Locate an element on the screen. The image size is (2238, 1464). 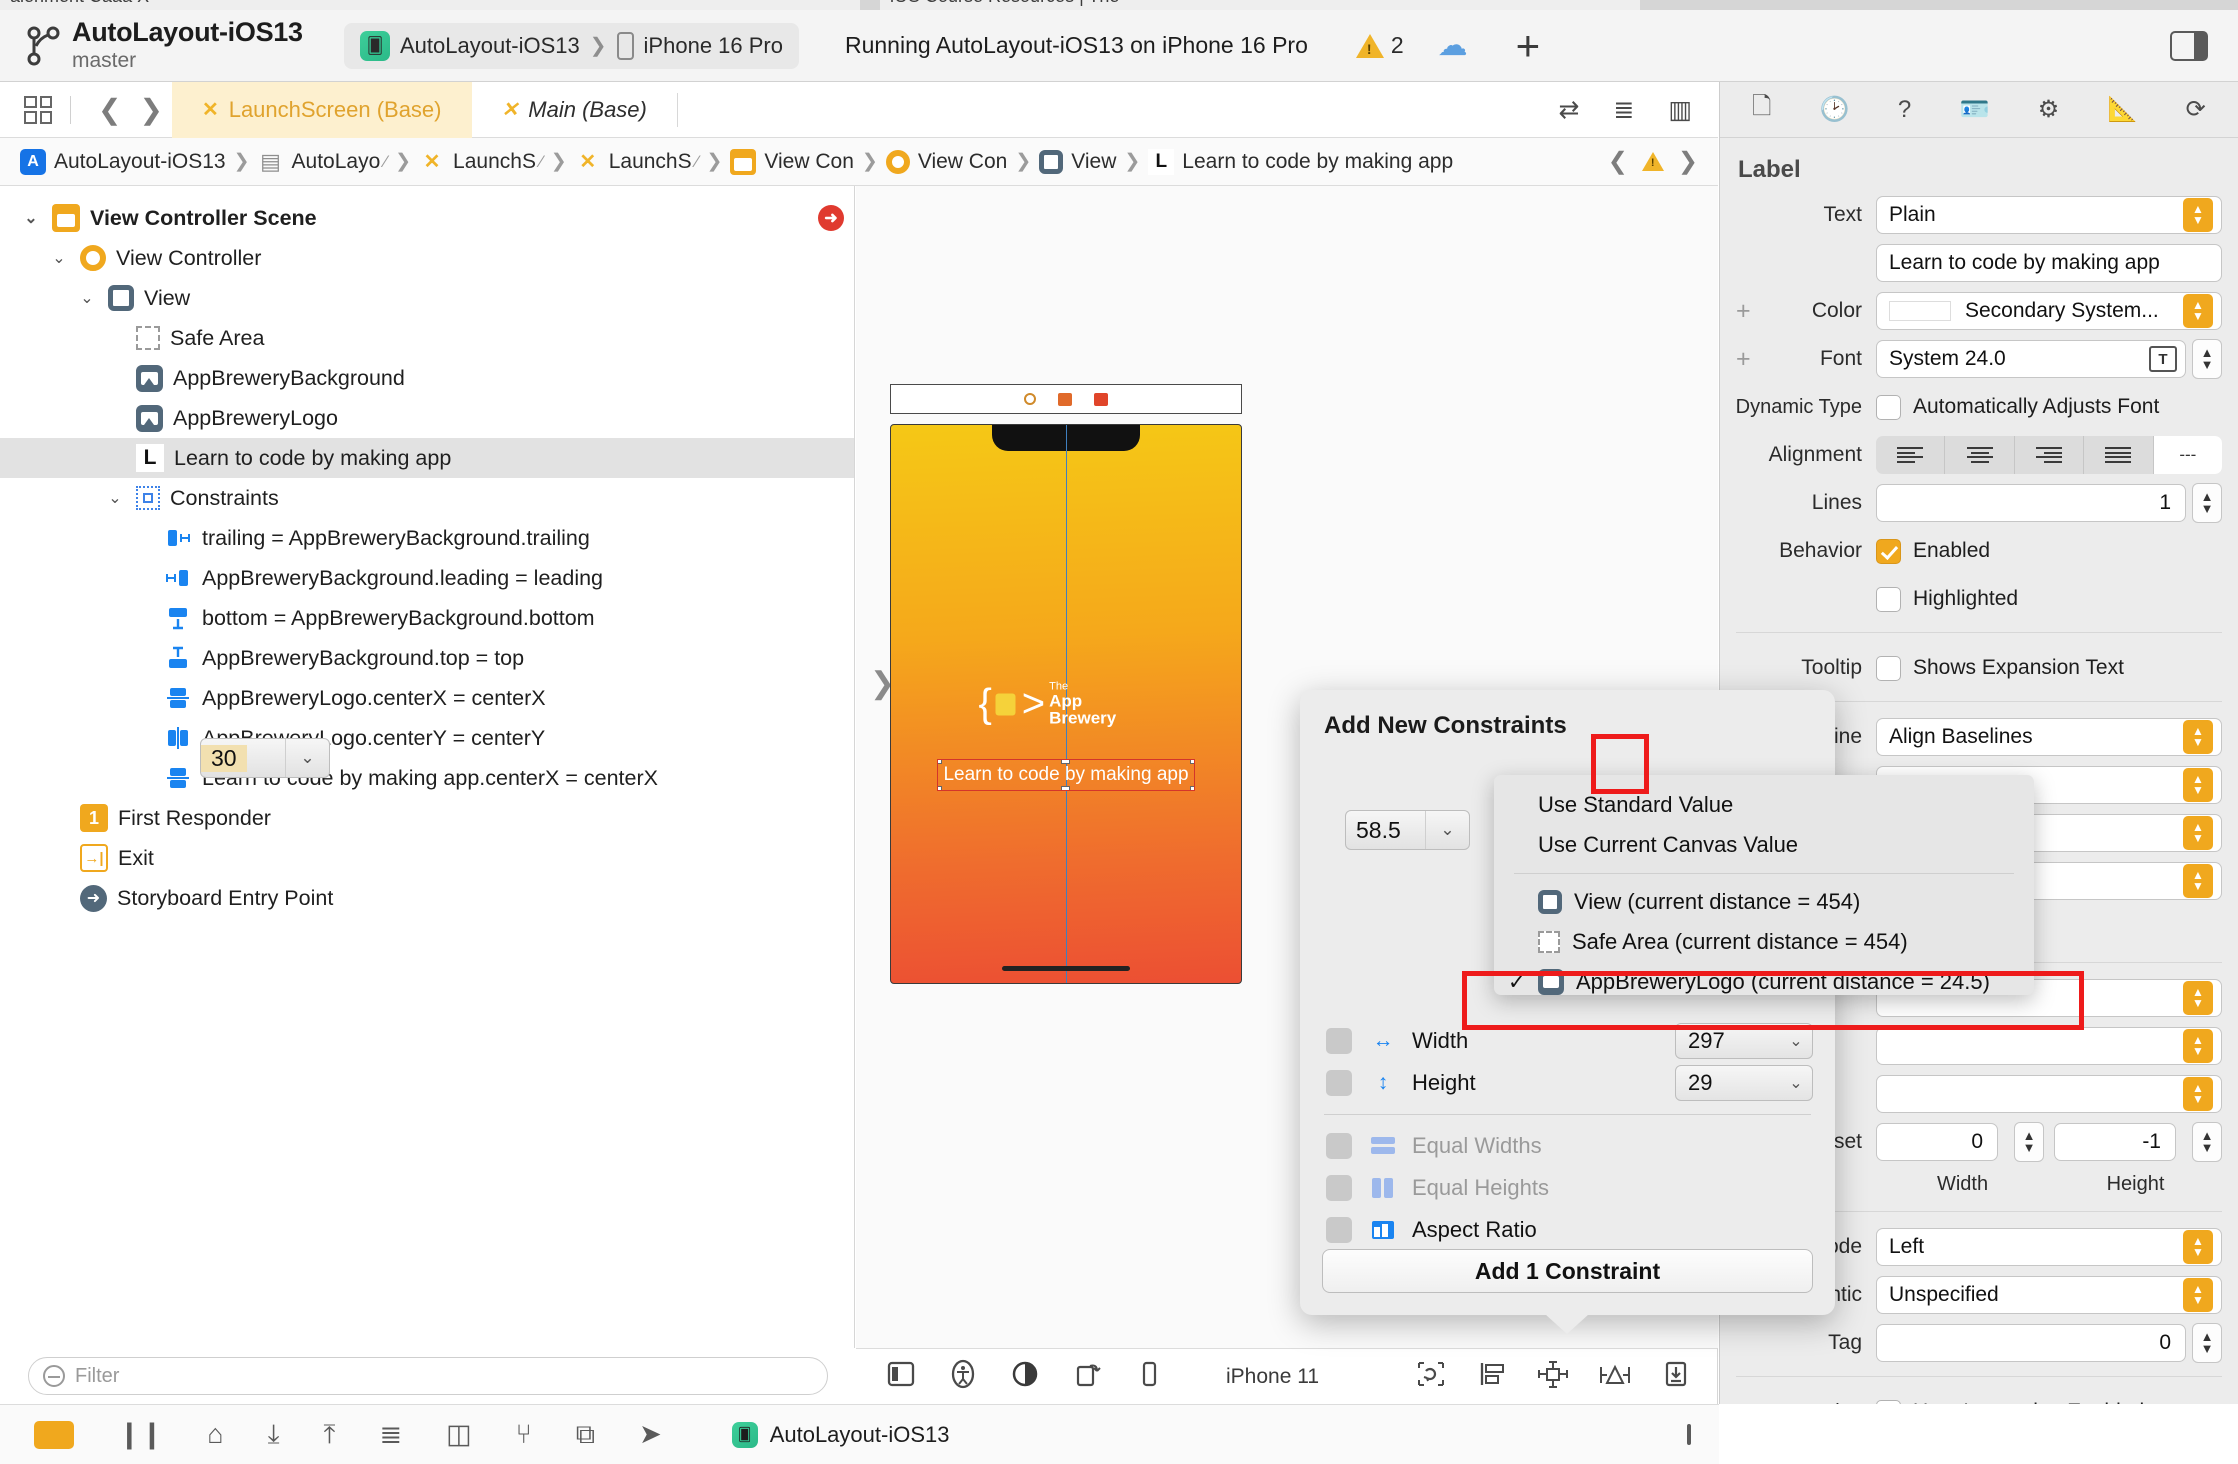
outline-row: AppBreweryLogo.centerX = centerX is located at coordinates (427, 698).